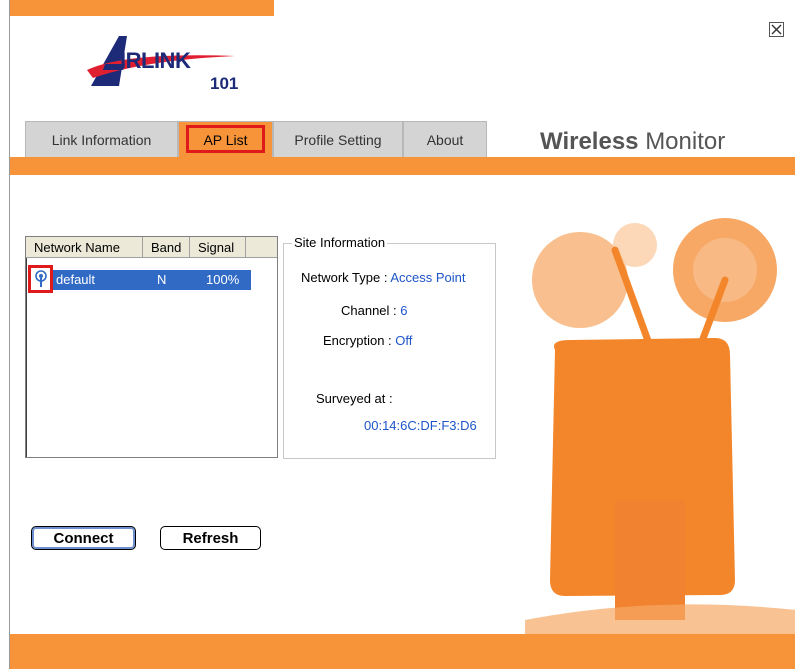 This screenshot has height=669, width=795. What do you see at coordinates (402, 166) in the screenshot?
I see `header-orange-bar` at bounding box center [402, 166].